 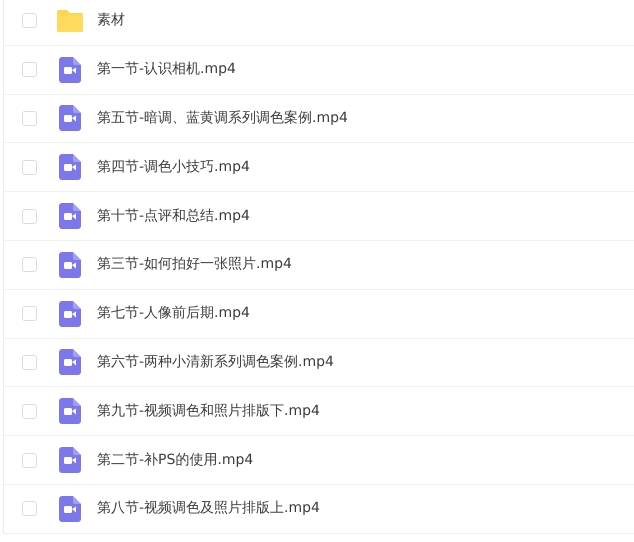 I want to click on file-name: 第七节-人像前后期.mp4, so click(x=173, y=313).